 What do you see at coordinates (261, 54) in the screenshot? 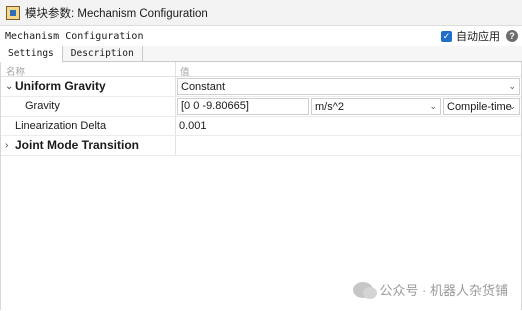
I see `tab-bar: Settings Description` at bounding box center [261, 54].